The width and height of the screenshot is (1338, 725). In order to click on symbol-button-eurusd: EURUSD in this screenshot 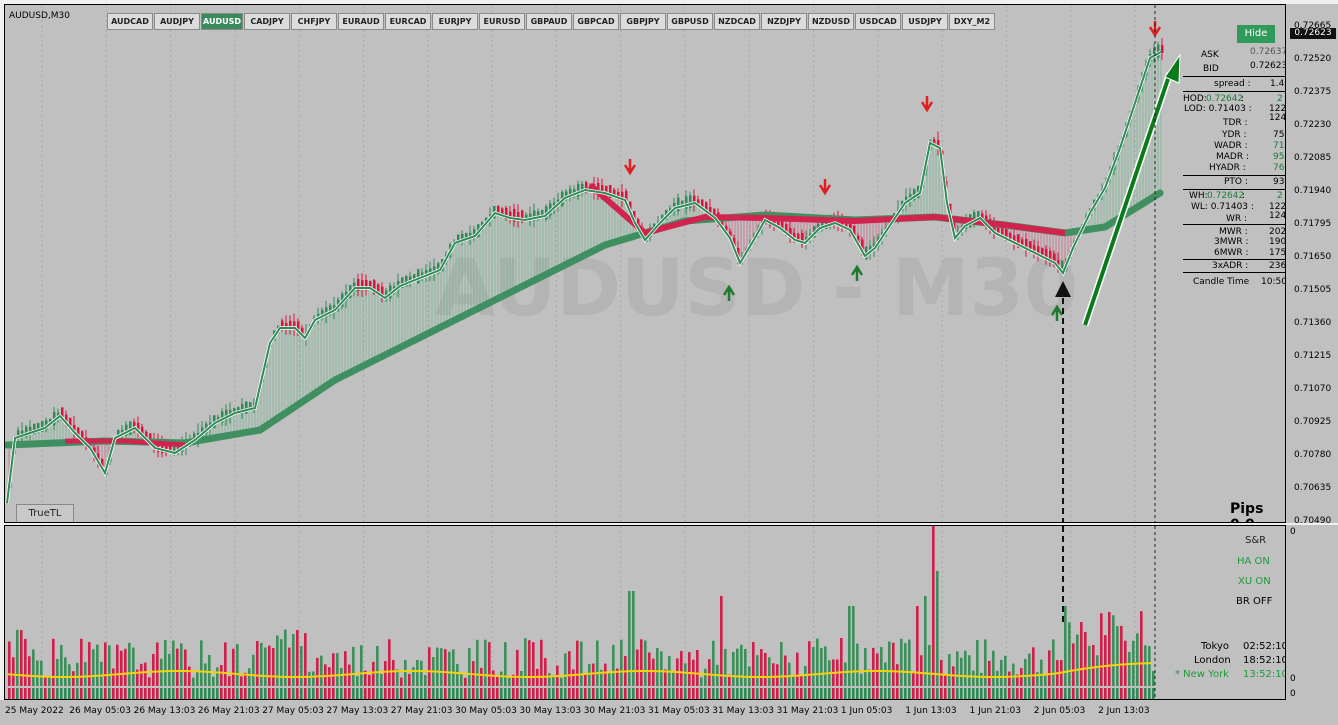, I will do `click(502, 21)`.